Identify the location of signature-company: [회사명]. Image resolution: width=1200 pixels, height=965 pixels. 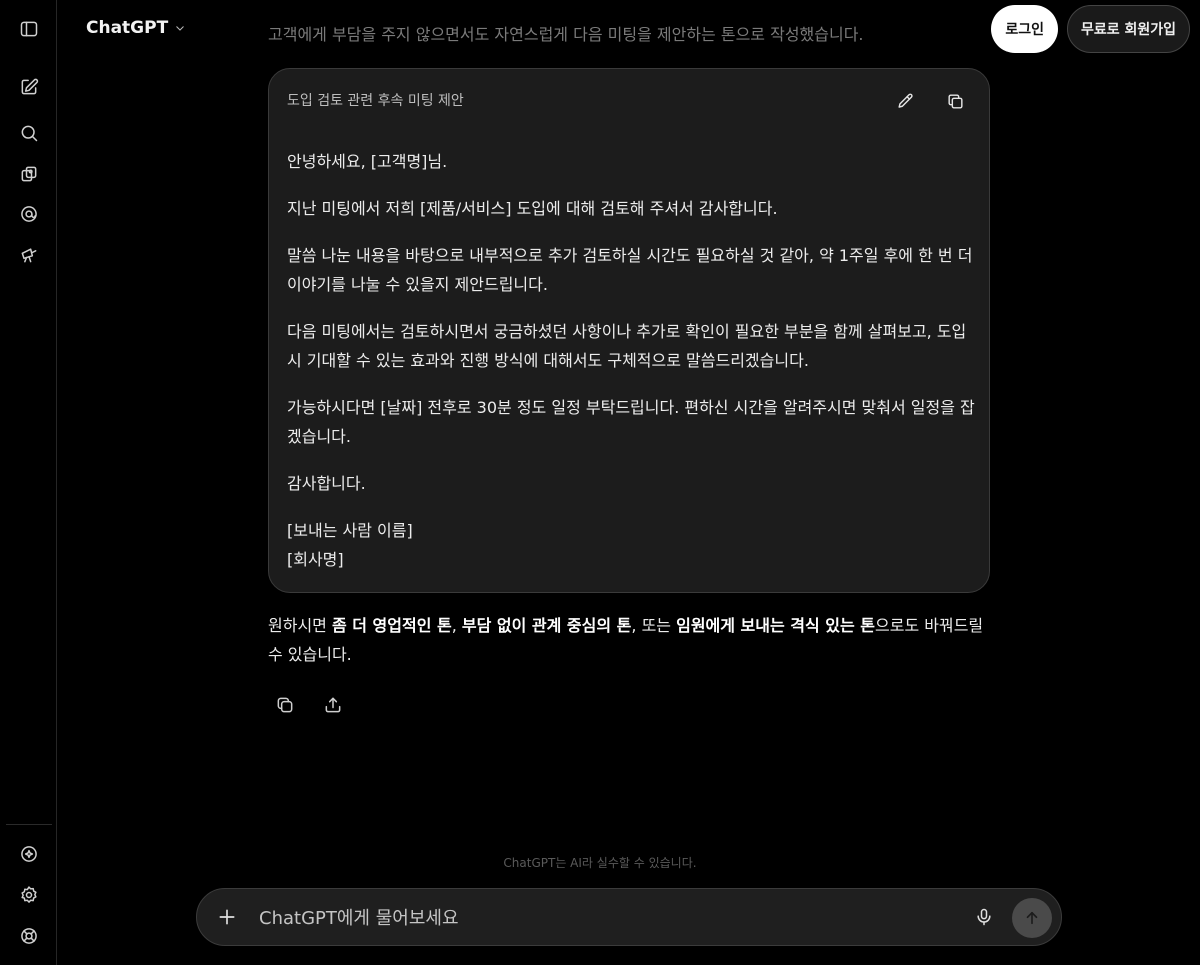
(315, 559).